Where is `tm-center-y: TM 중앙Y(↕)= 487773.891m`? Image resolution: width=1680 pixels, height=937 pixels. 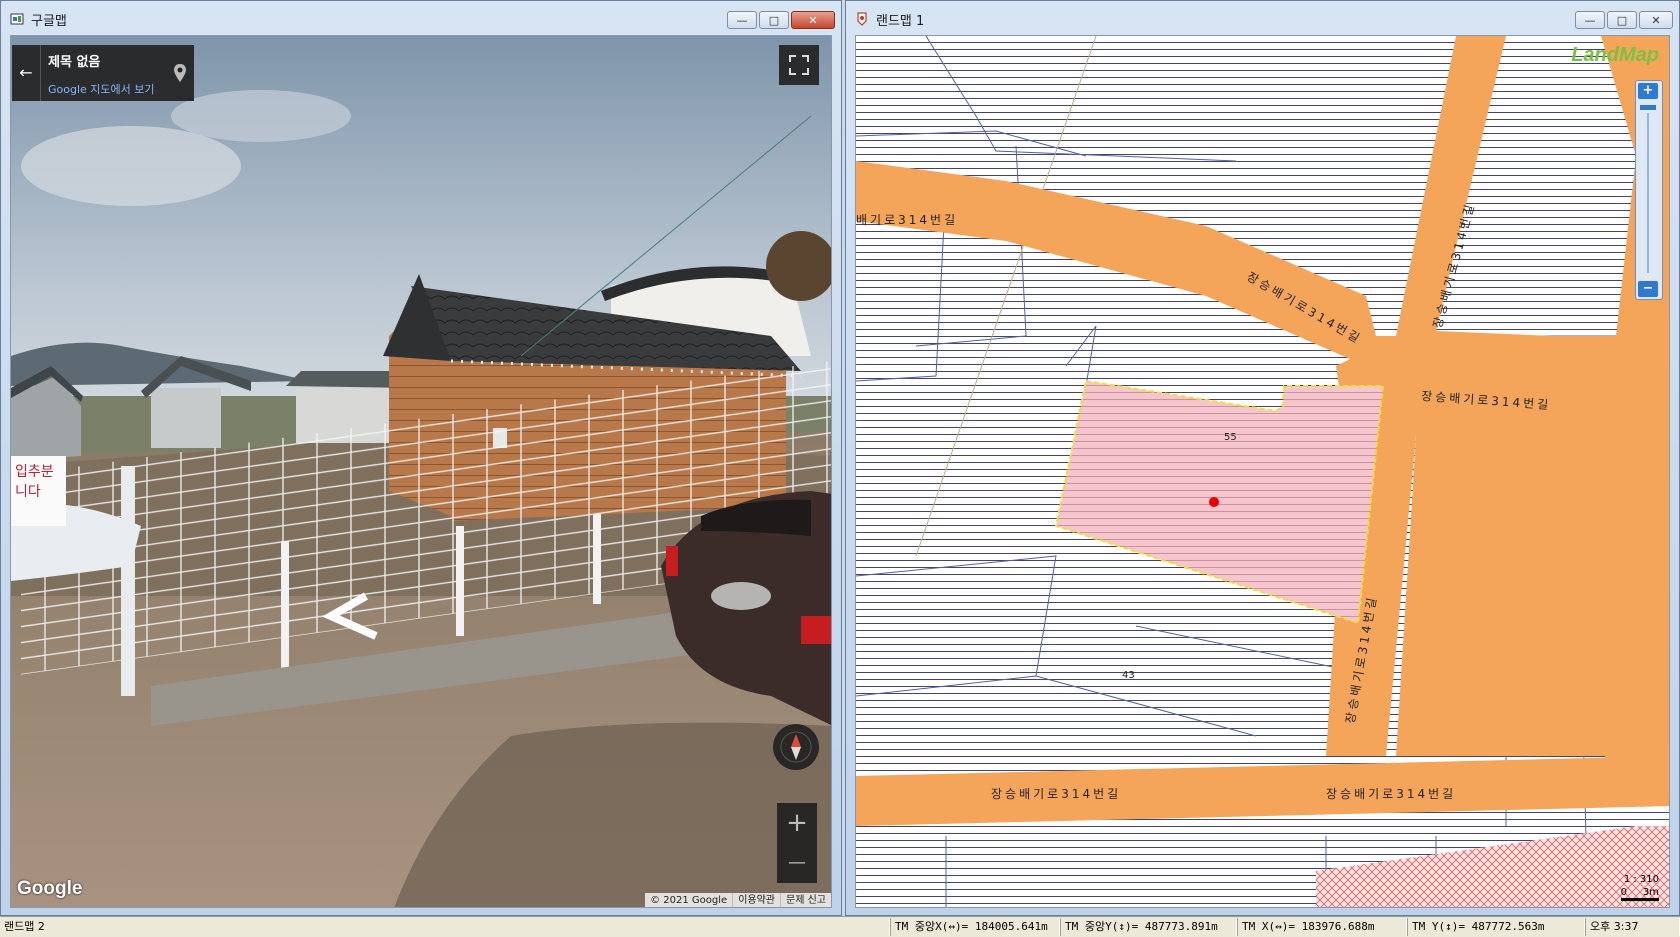
tm-center-y: TM 중앙Y(↕)= 487773.891m is located at coordinates (1148, 927).